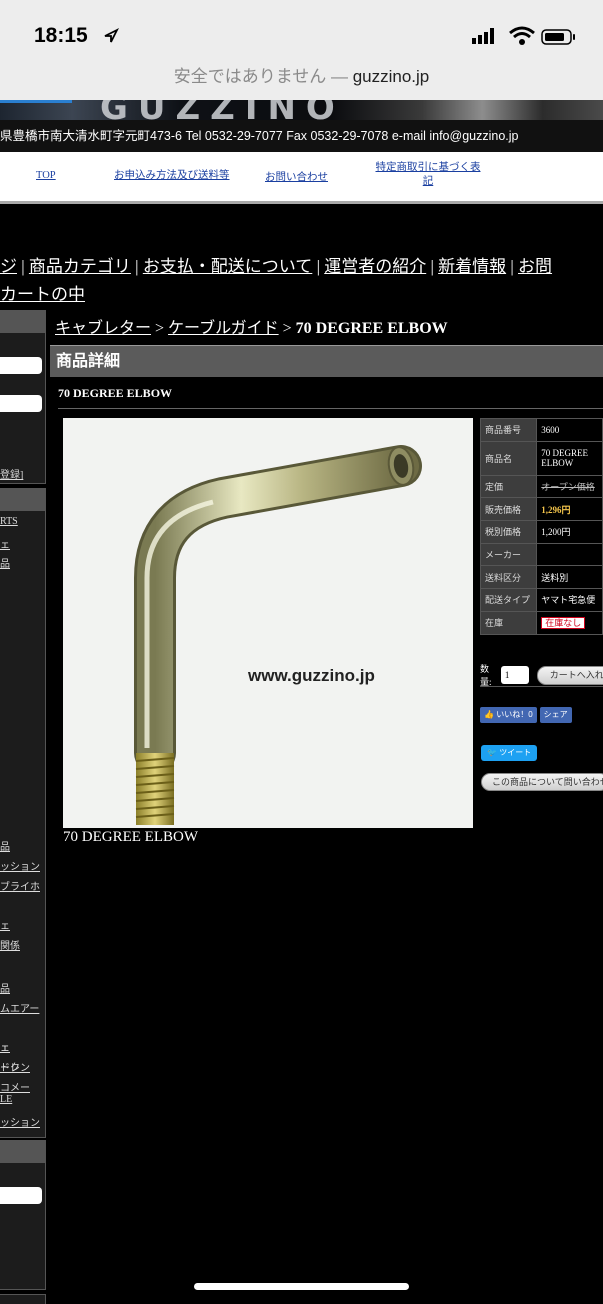 The height and width of the screenshot is (1304, 603). I want to click on spec-key: 定価, so click(508, 486).